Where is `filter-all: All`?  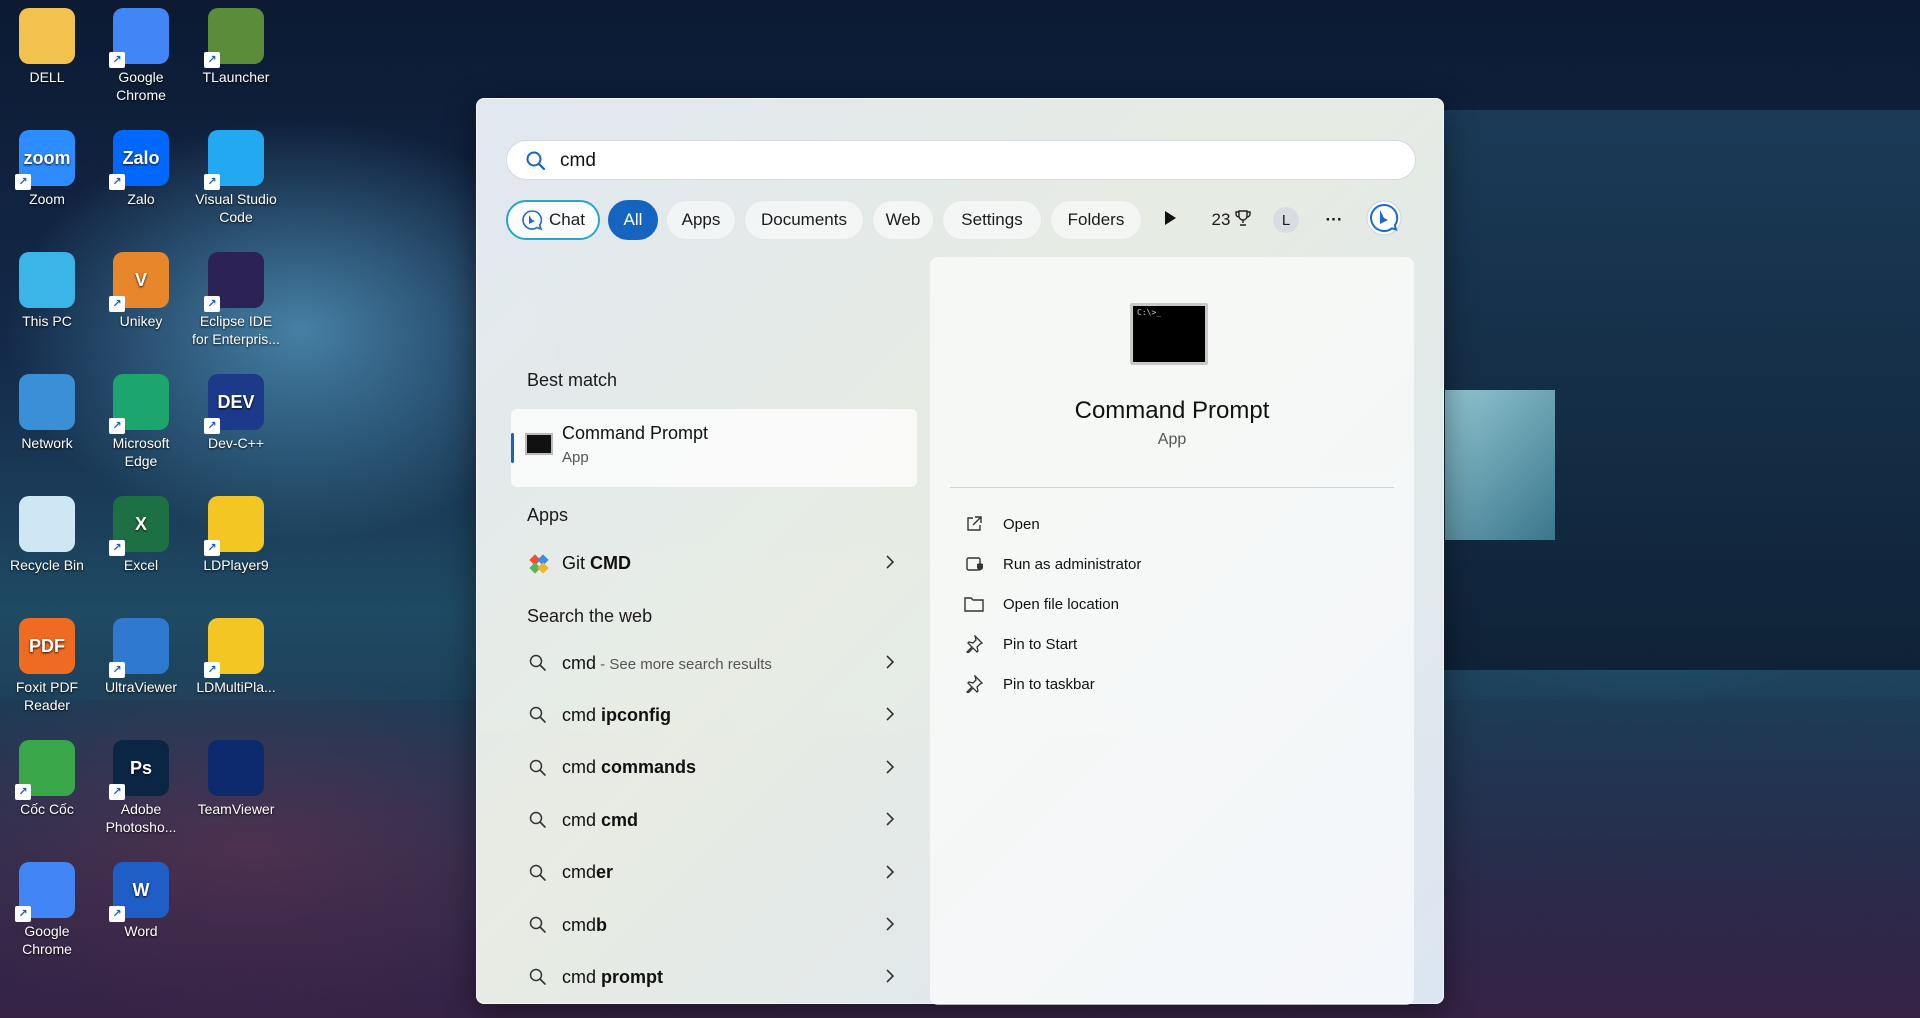 filter-all: All is located at coordinates (633, 220).